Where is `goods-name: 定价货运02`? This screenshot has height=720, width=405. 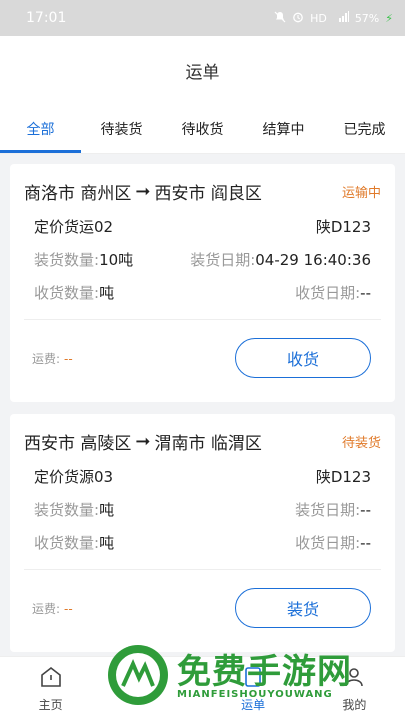 goods-name: 定价货运02 is located at coordinates (74, 227).